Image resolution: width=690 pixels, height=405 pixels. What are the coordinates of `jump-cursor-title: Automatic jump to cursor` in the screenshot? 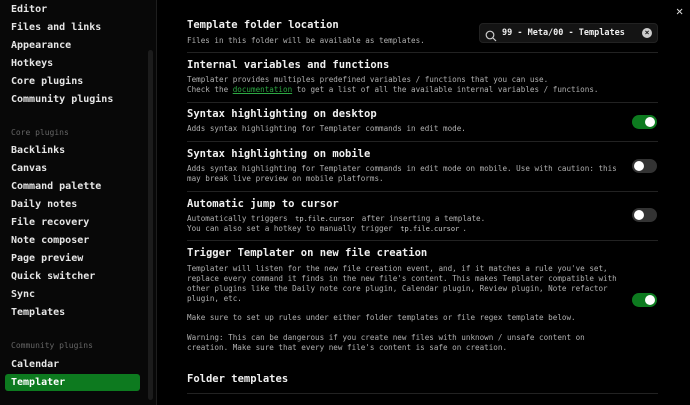 It's located at (263, 204).